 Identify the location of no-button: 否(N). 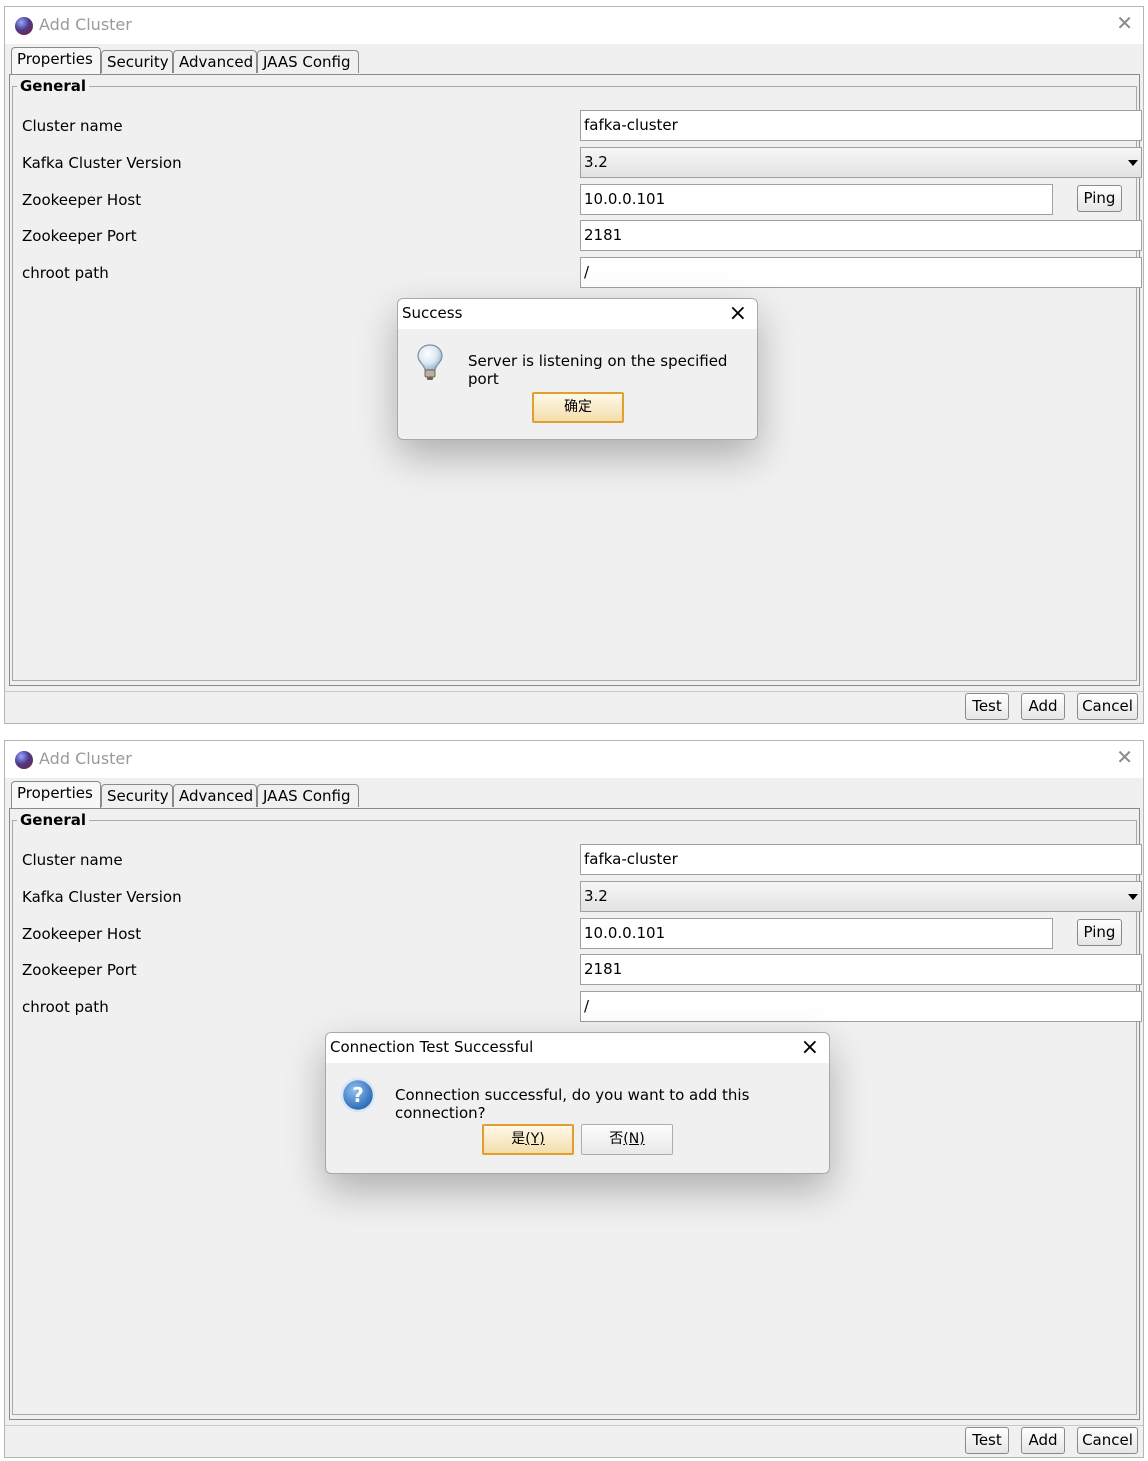
(627, 1139).